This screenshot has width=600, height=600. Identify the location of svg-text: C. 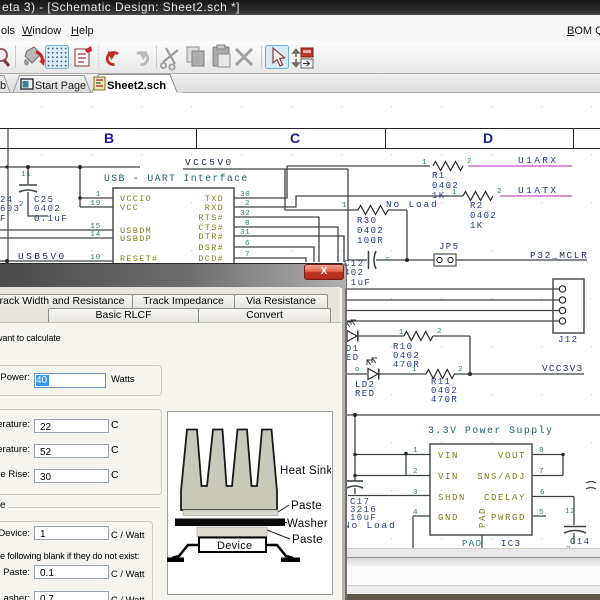
(295, 138).